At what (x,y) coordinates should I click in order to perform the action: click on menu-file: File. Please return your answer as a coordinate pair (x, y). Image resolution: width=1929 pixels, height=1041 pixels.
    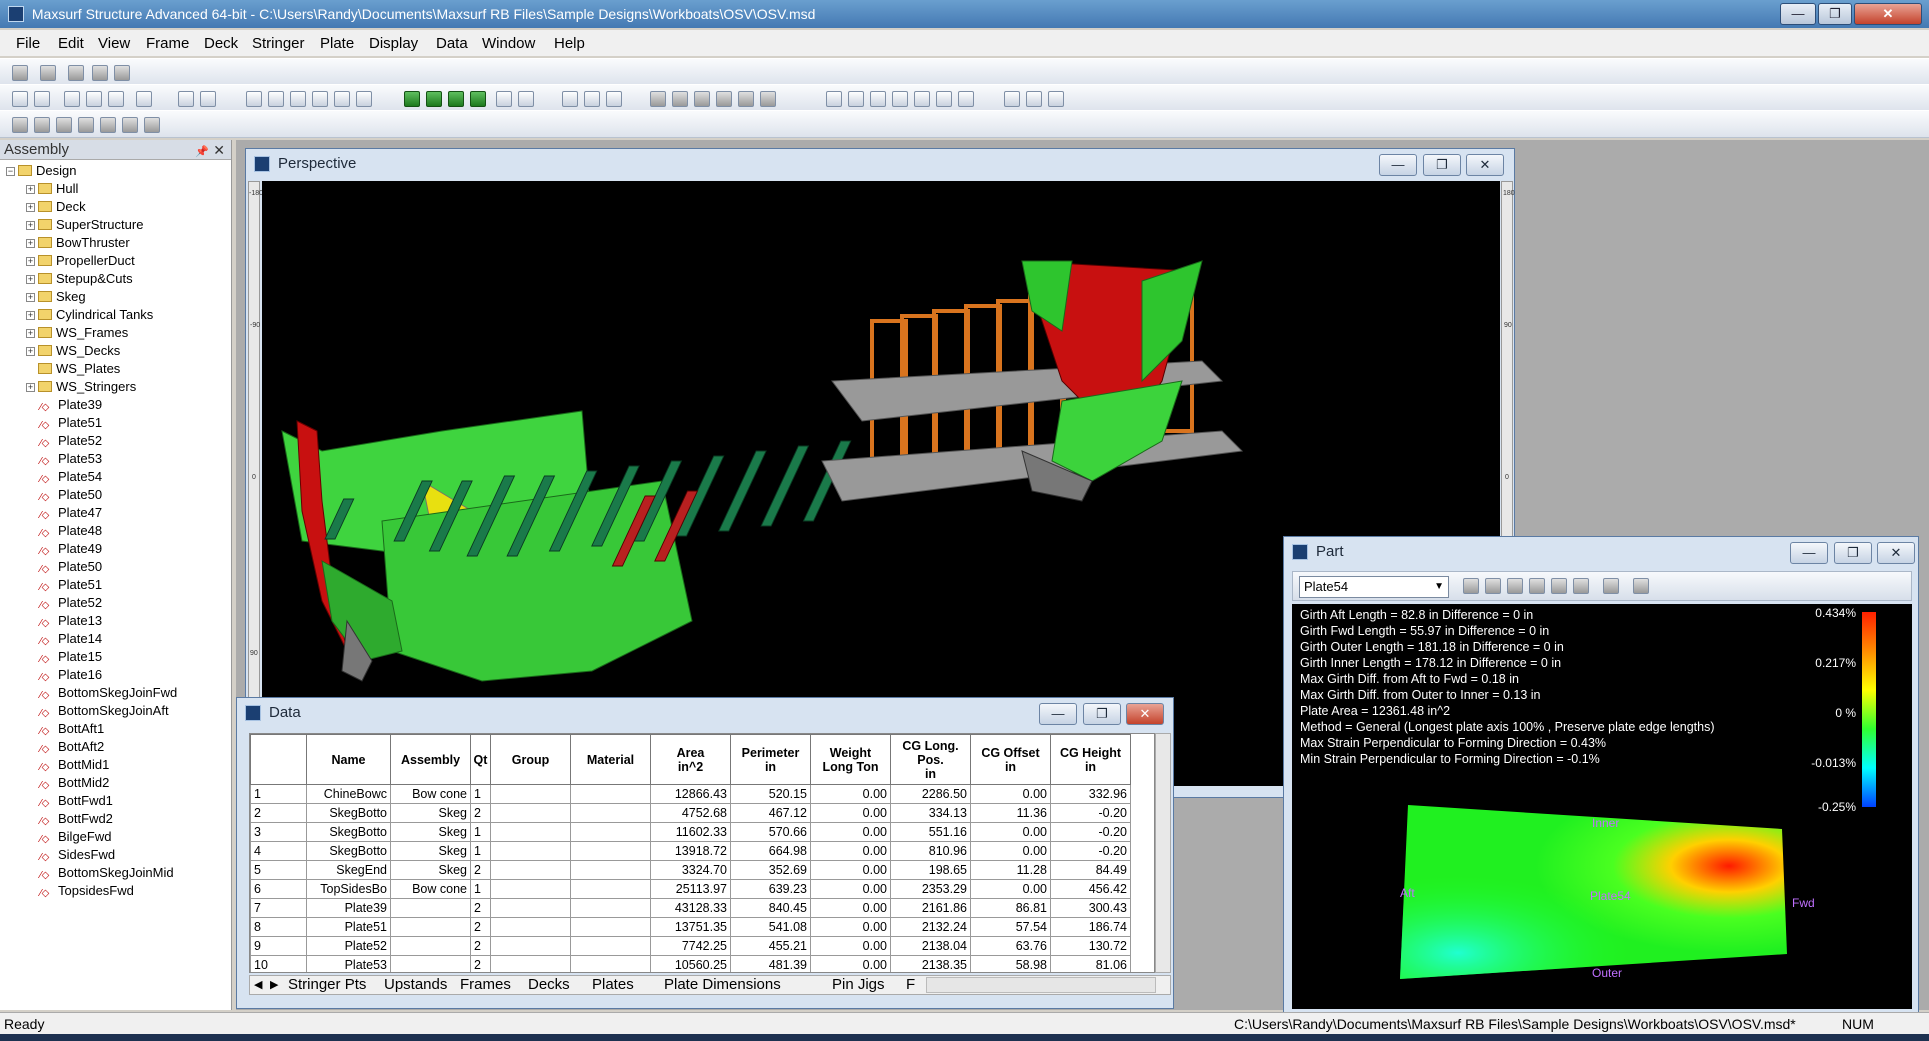
    Looking at the image, I should click on (28, 43).